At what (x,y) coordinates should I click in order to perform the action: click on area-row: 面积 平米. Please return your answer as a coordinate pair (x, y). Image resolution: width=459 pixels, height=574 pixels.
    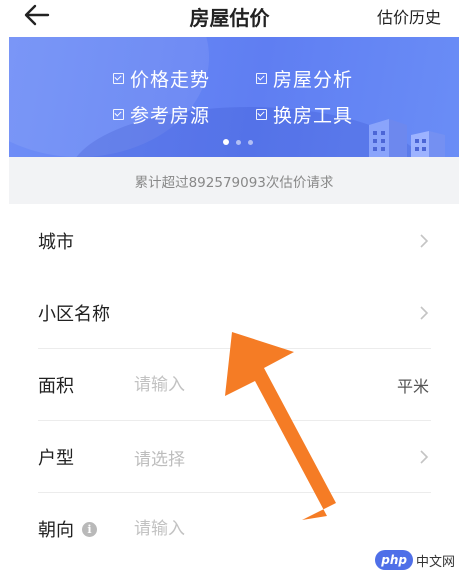
    Looking at the image, I should click on (234, 385).